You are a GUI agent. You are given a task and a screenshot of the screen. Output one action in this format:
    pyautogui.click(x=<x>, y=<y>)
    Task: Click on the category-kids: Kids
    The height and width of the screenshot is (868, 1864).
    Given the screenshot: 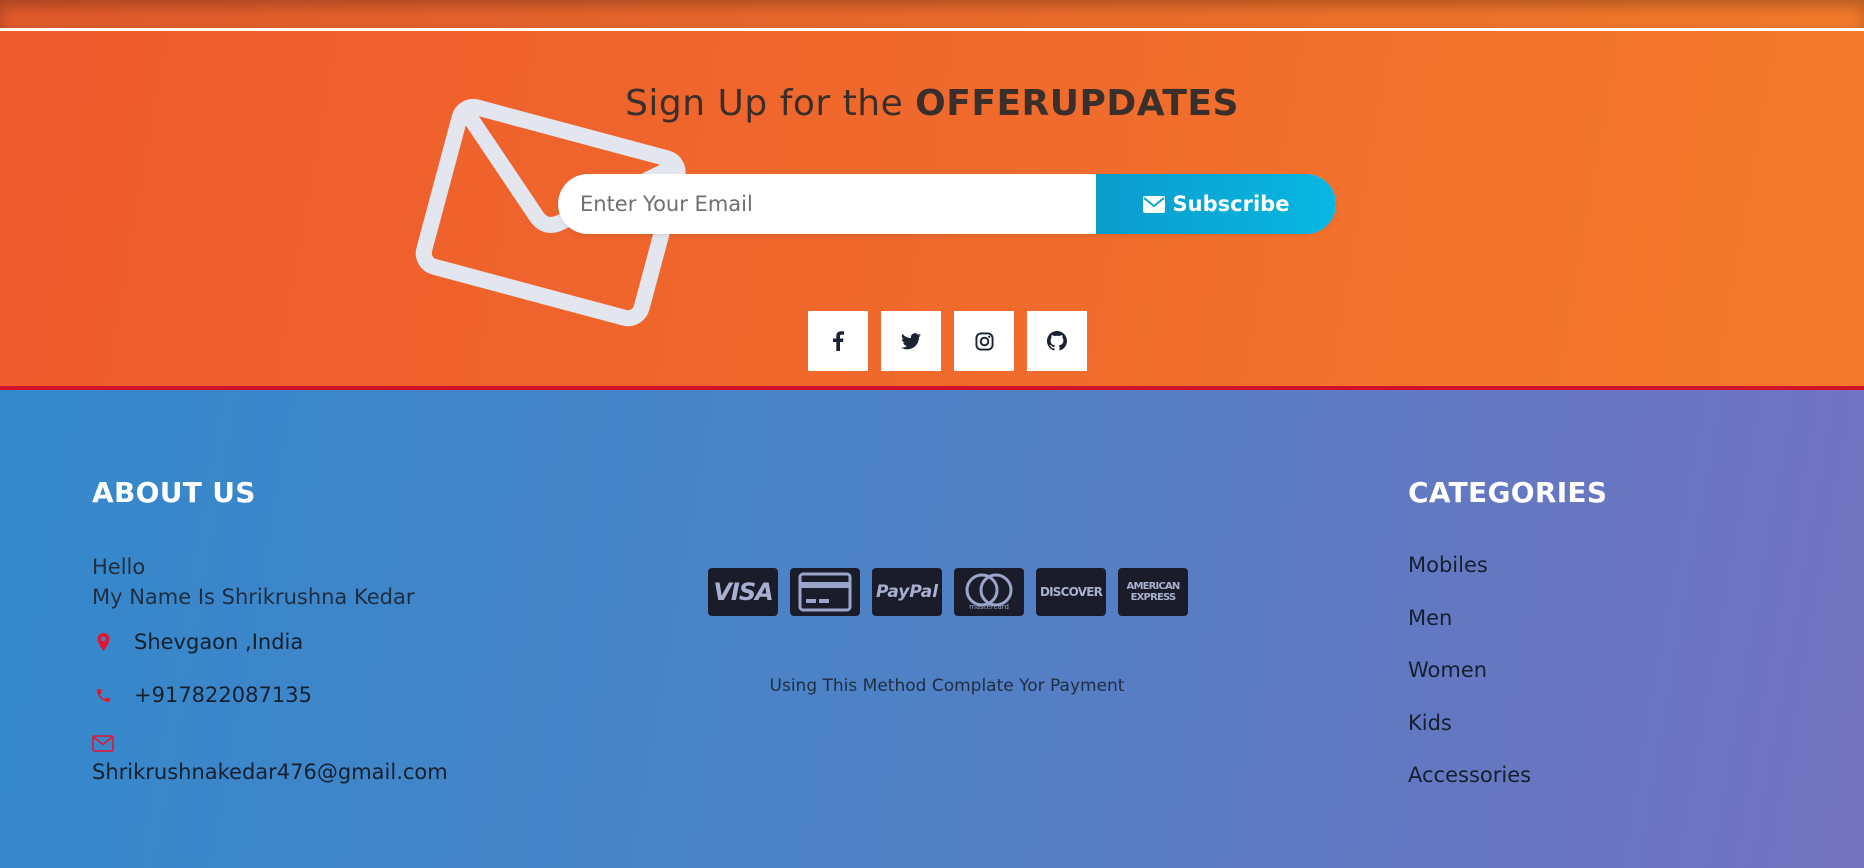 What is the action you would take?
    pyautogui.click(x=1469, y=737)
    